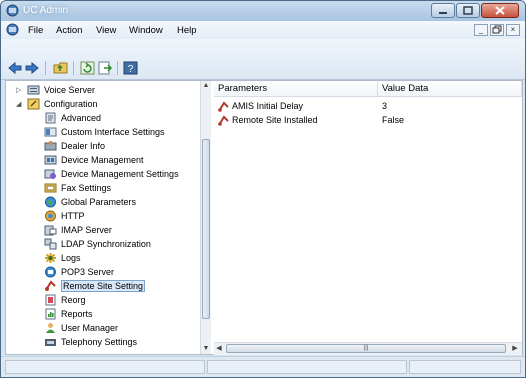 The image size is (526, 378). What do you see at coordinates (69, 30) in the screenshot?
I see `menu-action: Action` at bounding box center [69, 30].